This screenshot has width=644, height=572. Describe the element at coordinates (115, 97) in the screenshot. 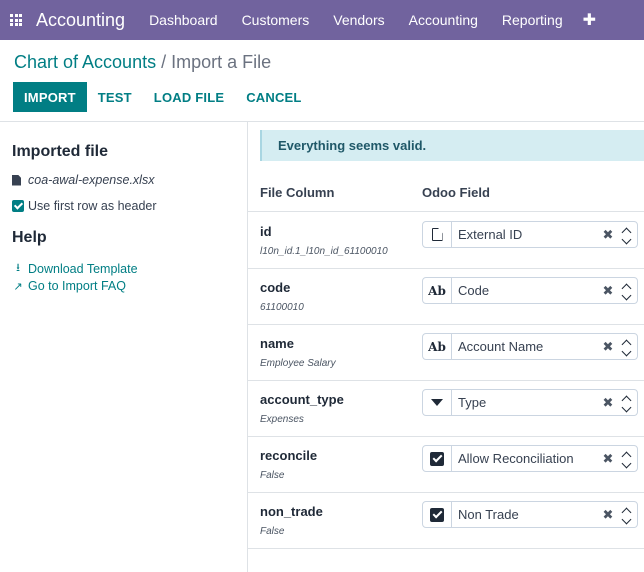

I see `test-button: TEST` at that location.